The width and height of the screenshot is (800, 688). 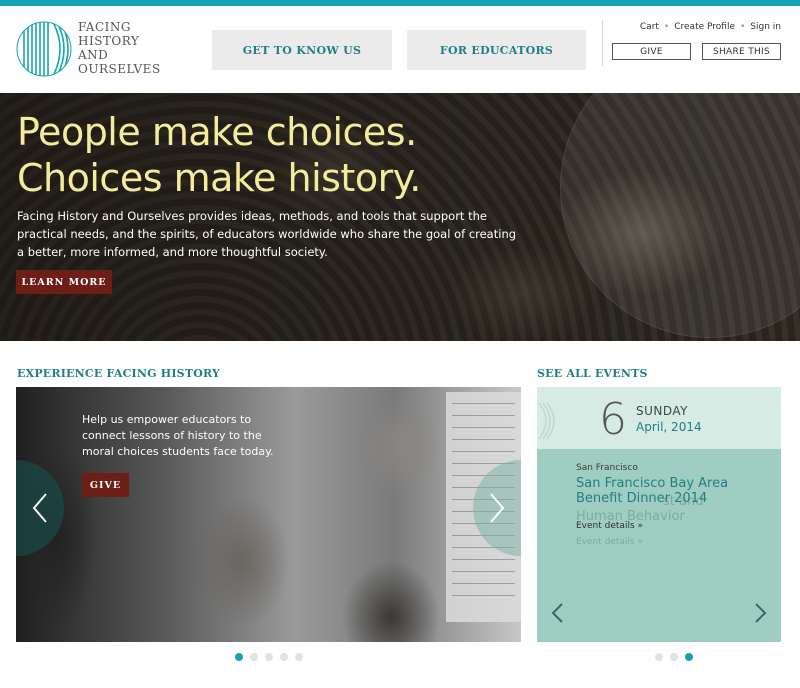 What do you see at coordinates (118, 373) in the screenshot?
I see `experience-heading: EXPERIENCE FACING HISTORY` at bounding box center [118, 373].